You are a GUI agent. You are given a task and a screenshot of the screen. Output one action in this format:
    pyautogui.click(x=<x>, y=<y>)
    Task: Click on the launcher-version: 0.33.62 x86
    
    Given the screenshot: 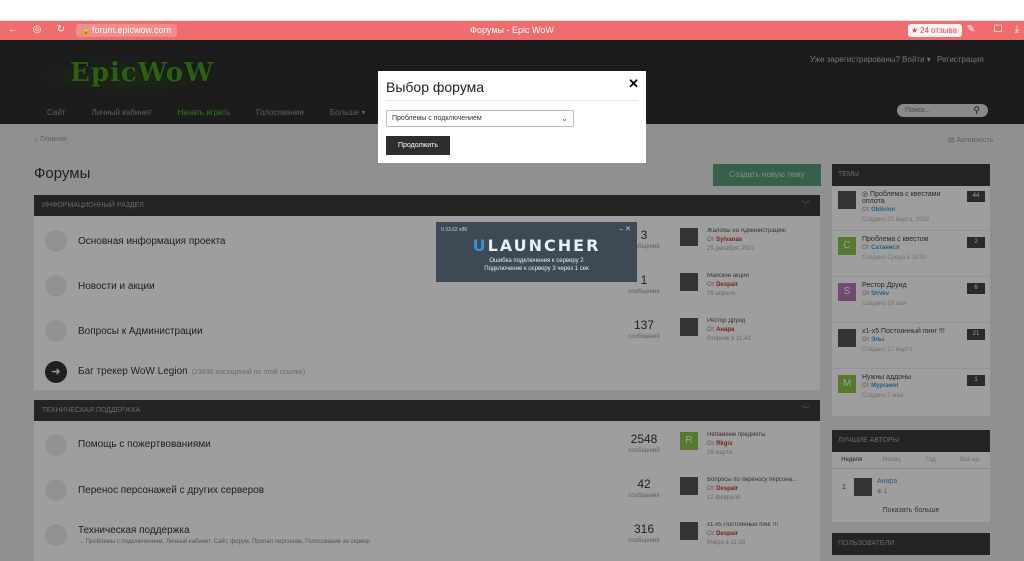 What is the action you would take?
    pyautogui.click(x=454, y=230)
    